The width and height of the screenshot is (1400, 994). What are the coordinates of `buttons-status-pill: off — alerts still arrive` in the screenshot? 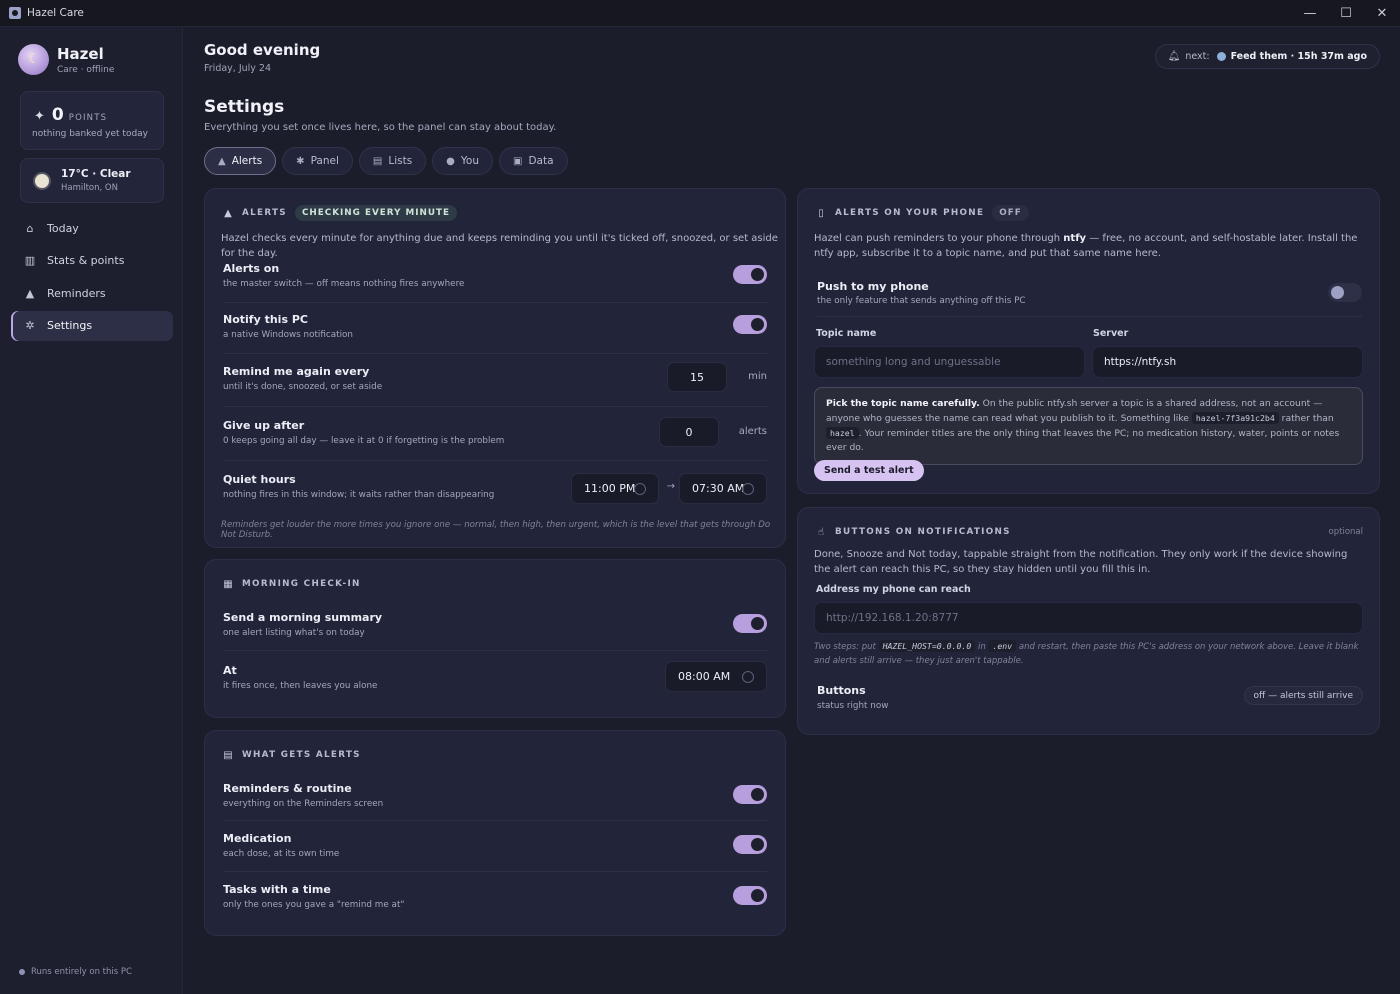 It's located at (1303, 695).